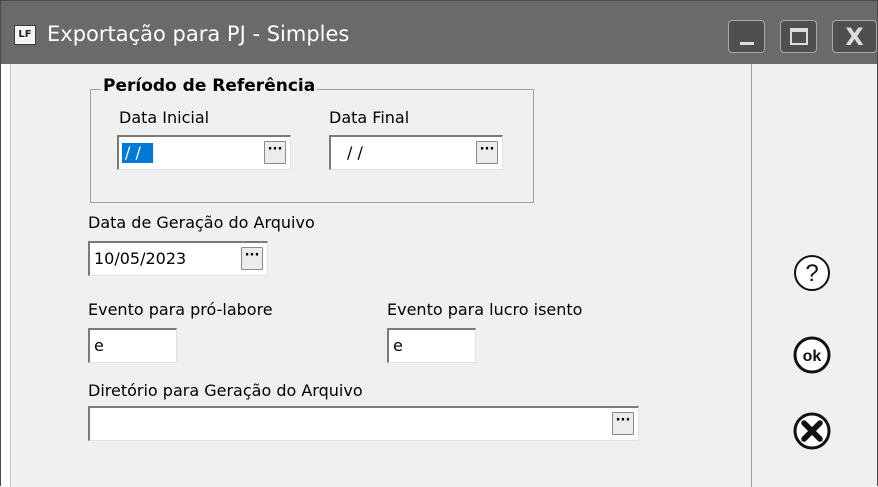  What do you see at coordinates (198, 34) in the screenshot?
I see `window-title: Exportação para PJ - Simples` at bounding box center [198, 34].